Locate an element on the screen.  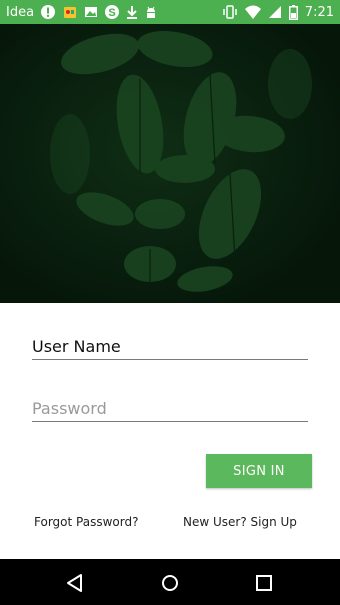
gallery-icon is located at coordinates (91, 12).